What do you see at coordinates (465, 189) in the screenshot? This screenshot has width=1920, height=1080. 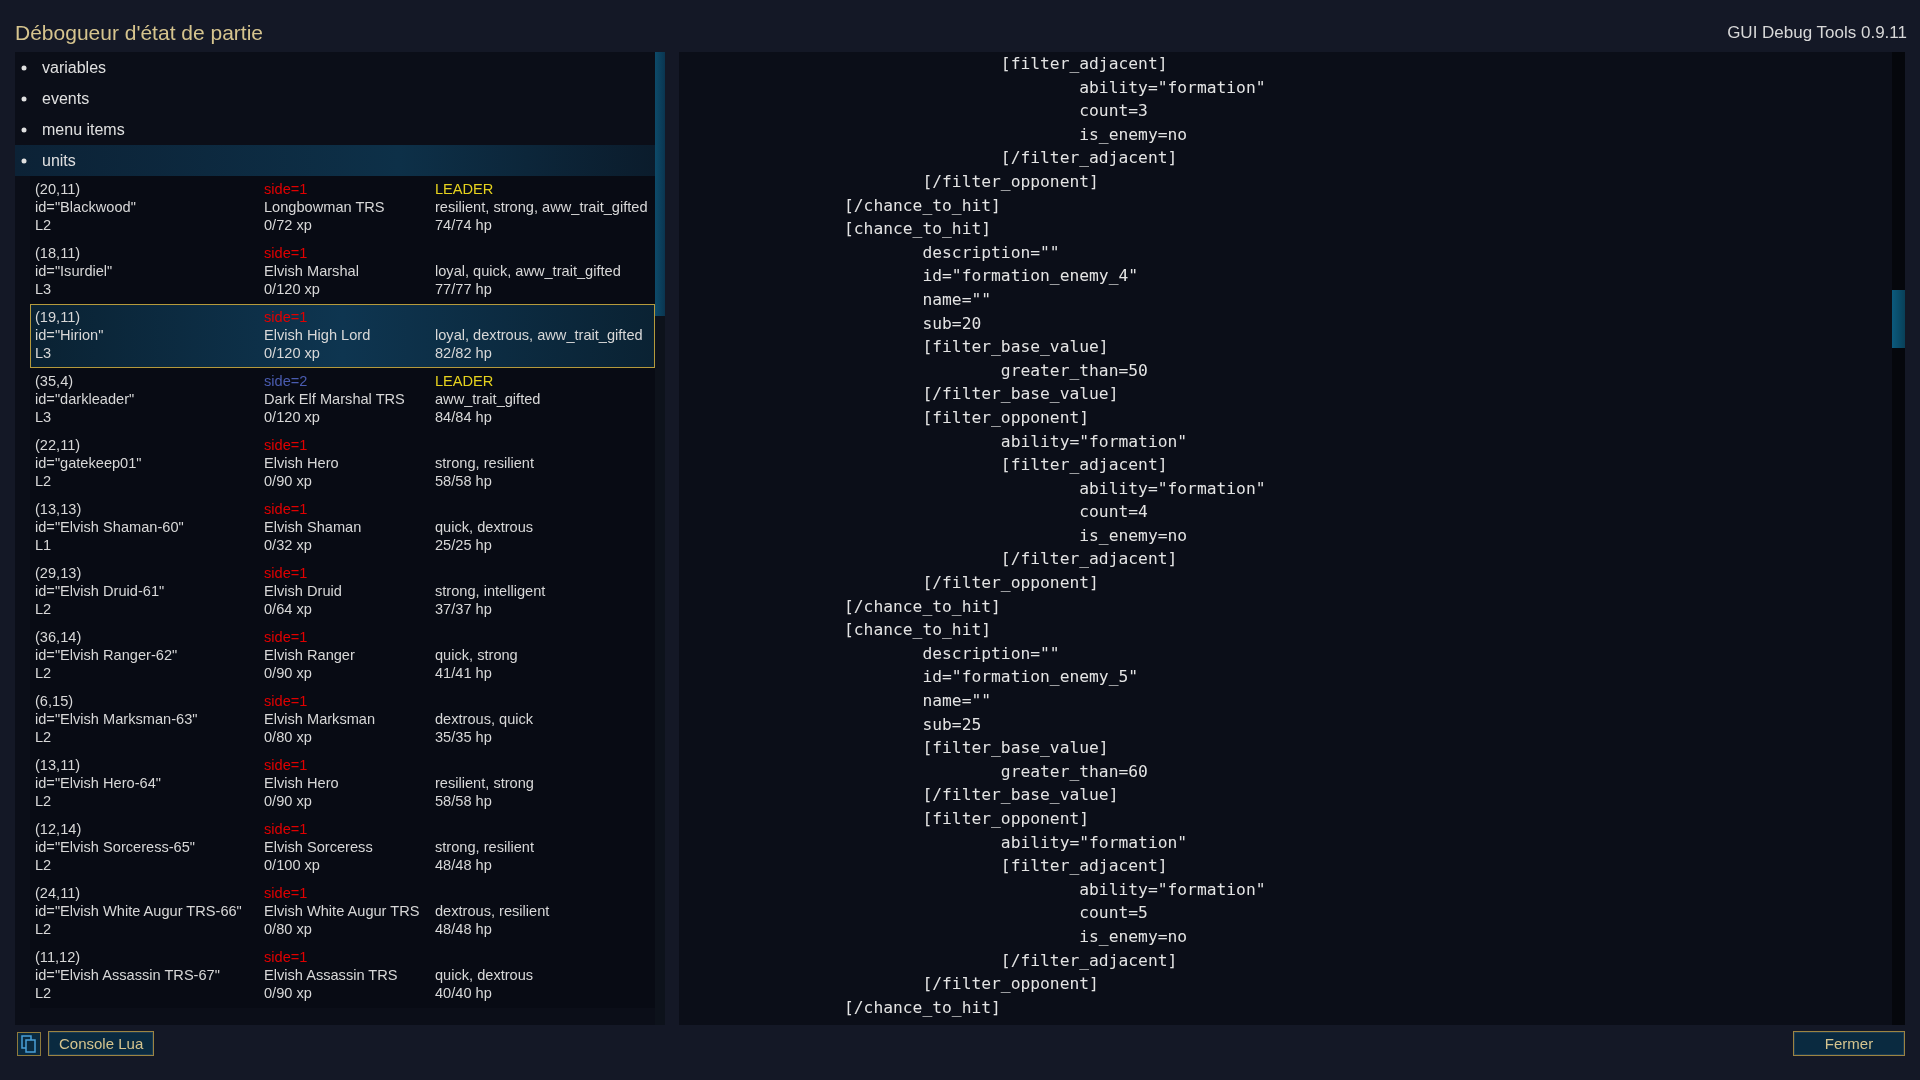 I see `leader-label: LEADER` at bounding box center [465, 189].